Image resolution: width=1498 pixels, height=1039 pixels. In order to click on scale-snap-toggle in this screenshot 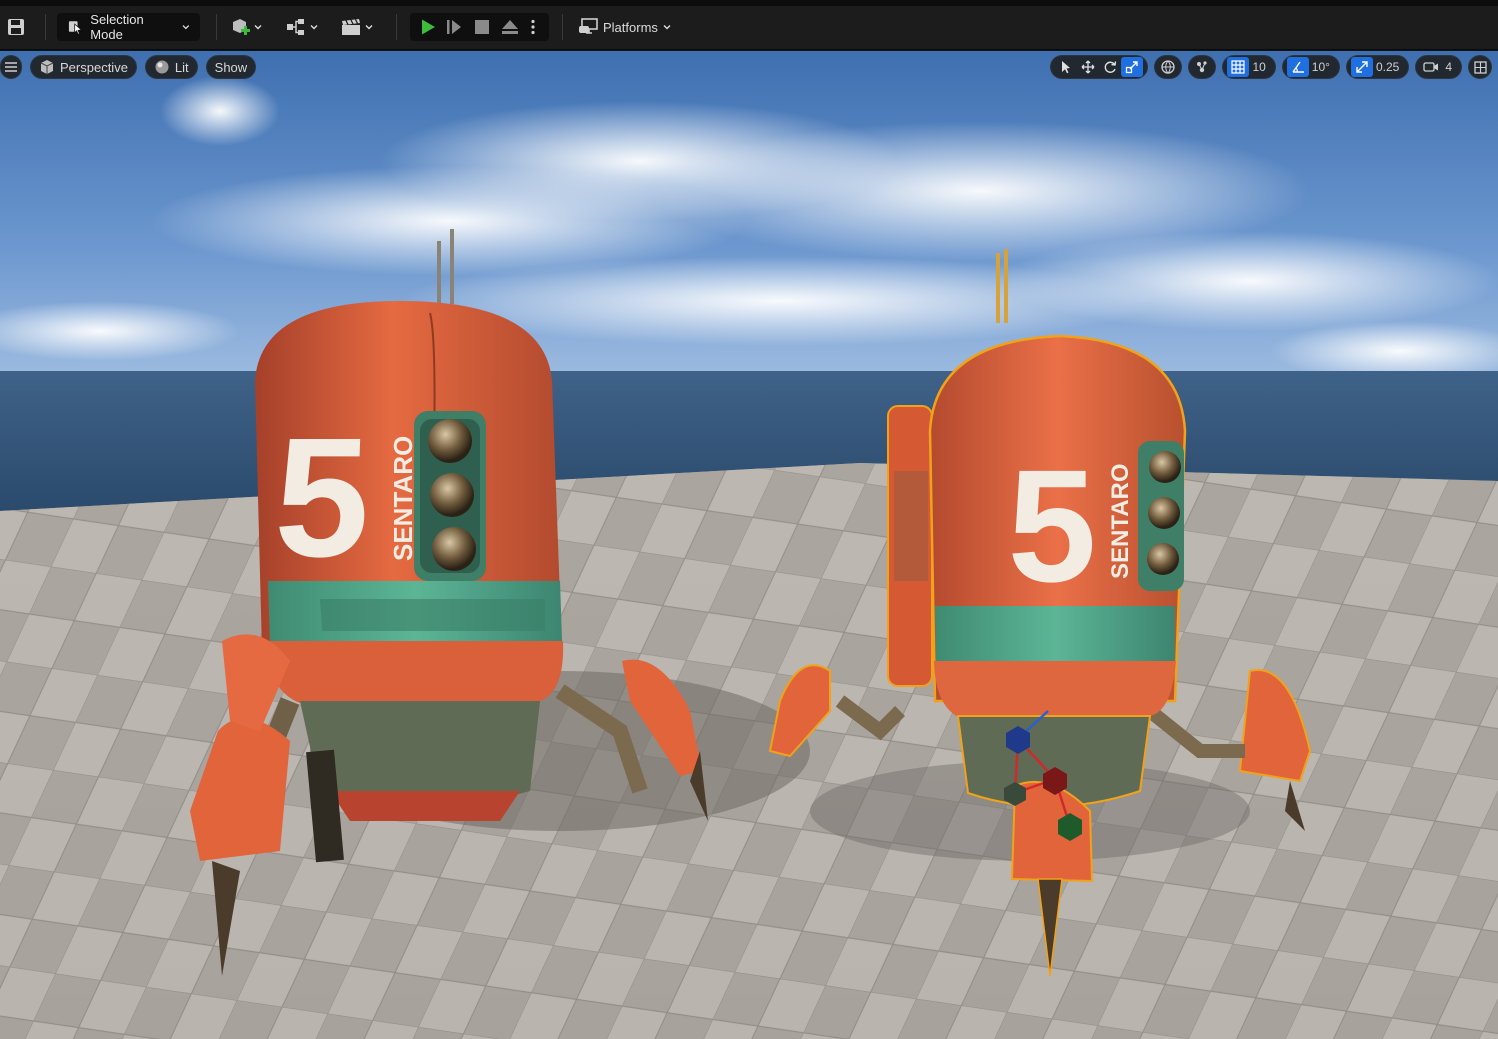, I will do `click(1361, 67)`.